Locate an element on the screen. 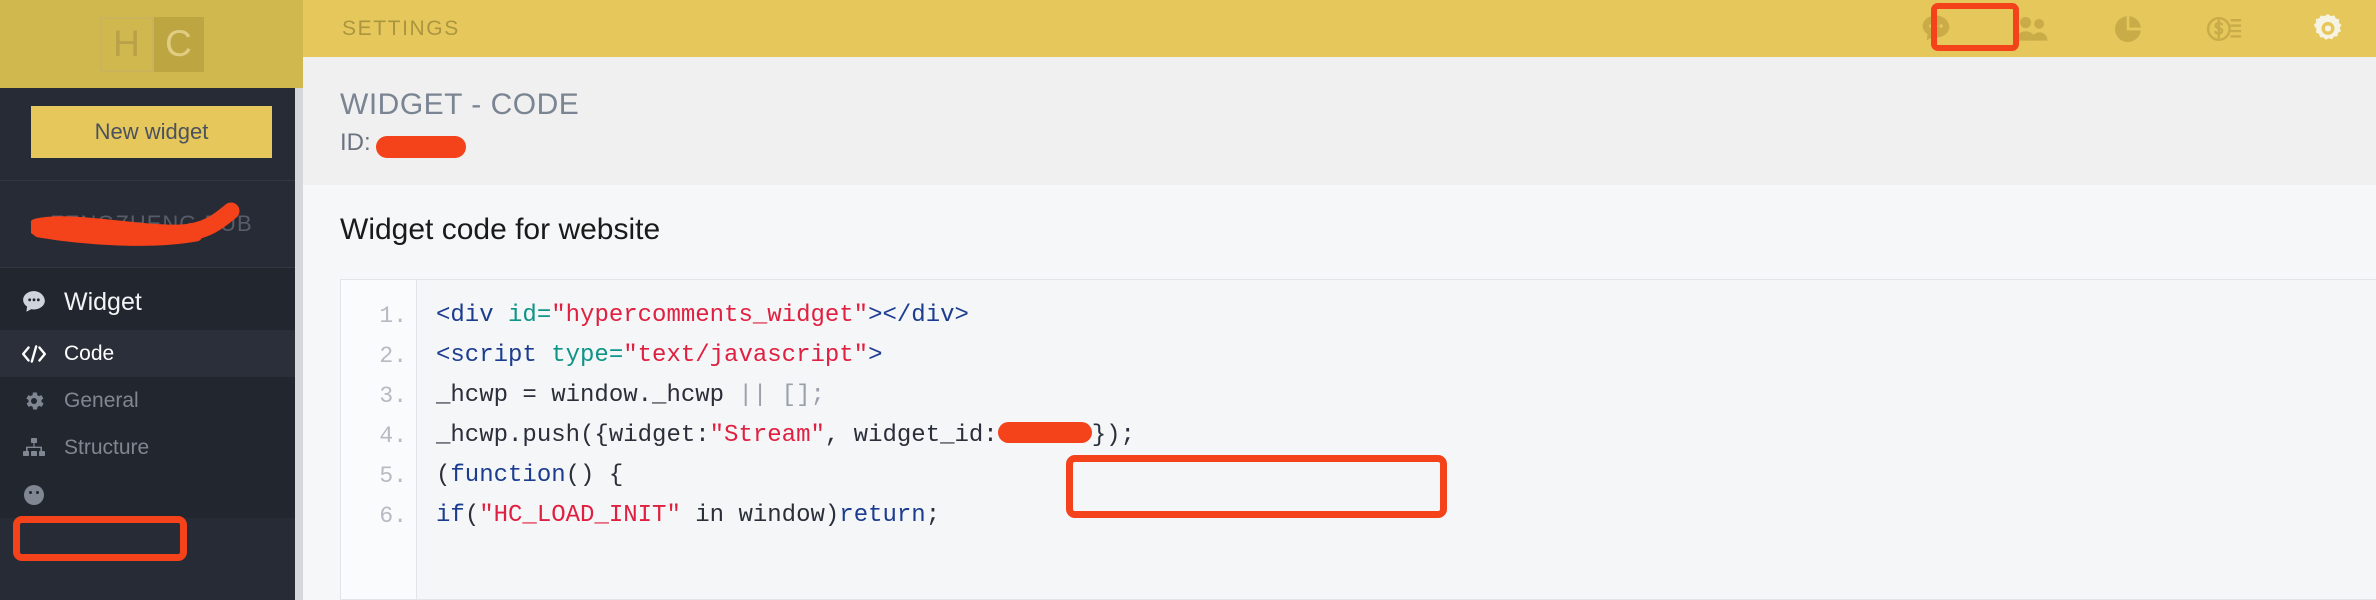 The image size is (2376, 600). sidebar-item-extra is located at coordinates (151, 494).